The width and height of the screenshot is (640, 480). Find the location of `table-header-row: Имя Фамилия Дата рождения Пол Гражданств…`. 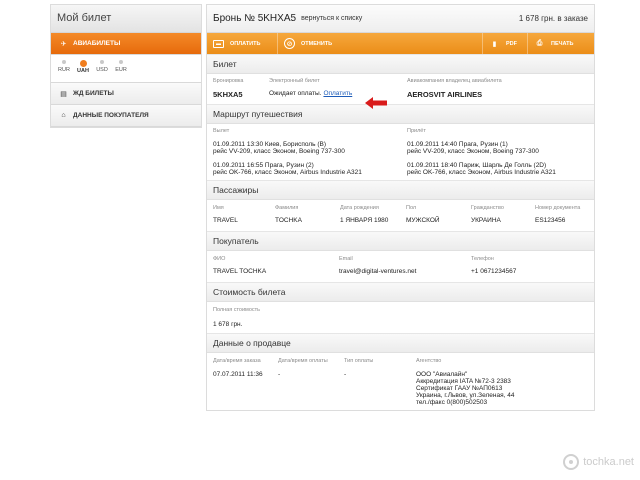

table-header-row: Имя Фамилия Дата рождения Пол Гражданств… is located at coordinates (397, 208).